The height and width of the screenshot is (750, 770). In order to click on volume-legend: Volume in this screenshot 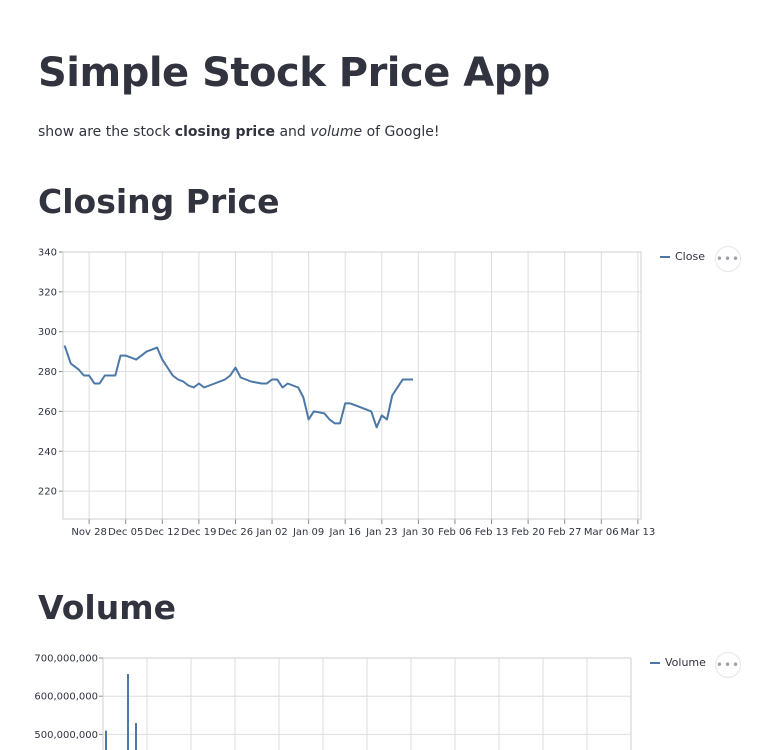, I will do `click(678, 662)`.